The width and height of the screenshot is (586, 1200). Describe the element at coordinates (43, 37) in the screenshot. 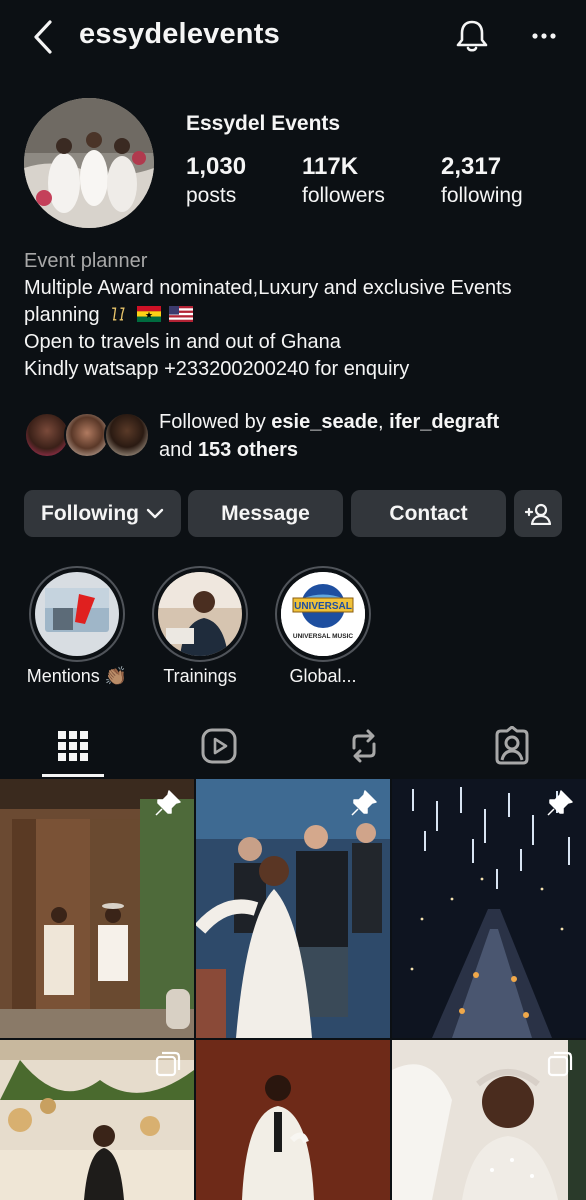

I see `chevron-left-icon` at that location.